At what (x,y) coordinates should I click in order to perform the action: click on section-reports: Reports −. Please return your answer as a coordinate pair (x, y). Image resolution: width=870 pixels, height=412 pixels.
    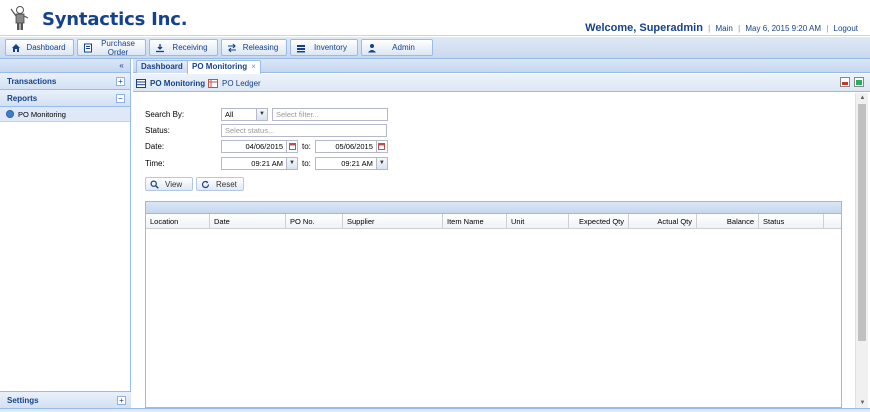
    Looking at the image, I should click on (65, 98).